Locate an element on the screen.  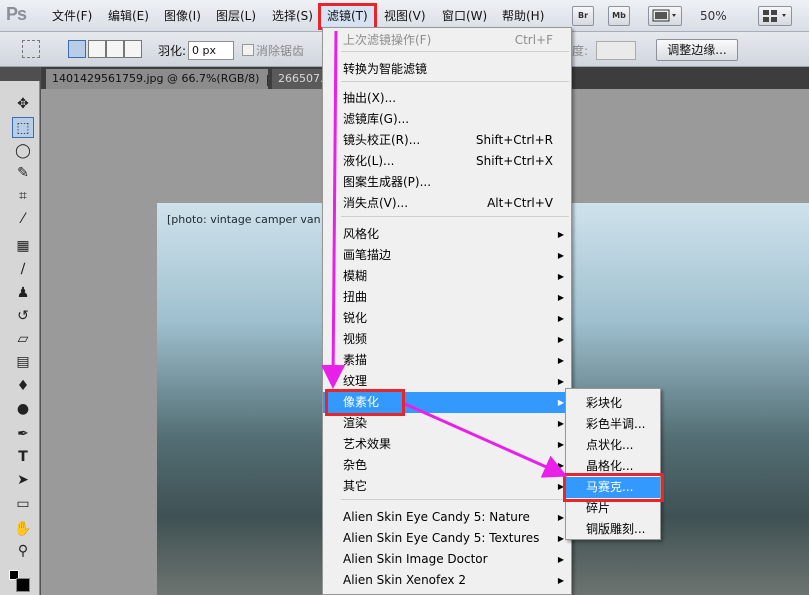
arrow-to-pixelate is located at coordinates (333, 209).